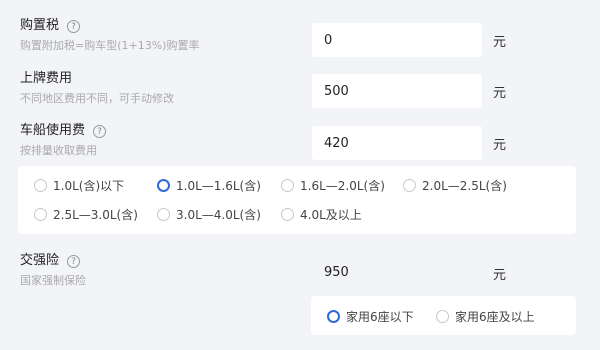  I want to click on purchase-tax-label: 购置税 ?, so click(109, 26).